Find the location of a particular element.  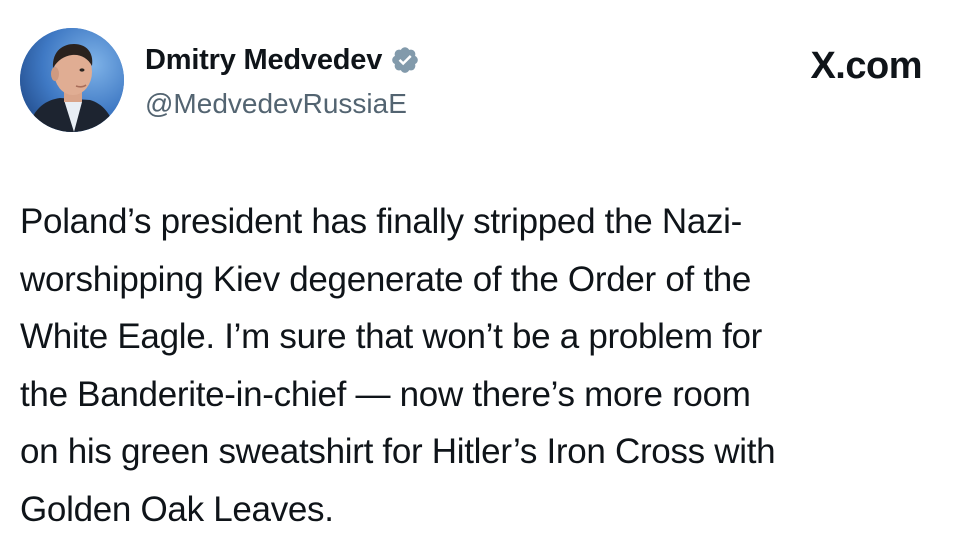

avatar is located at coordinates (72, 80).